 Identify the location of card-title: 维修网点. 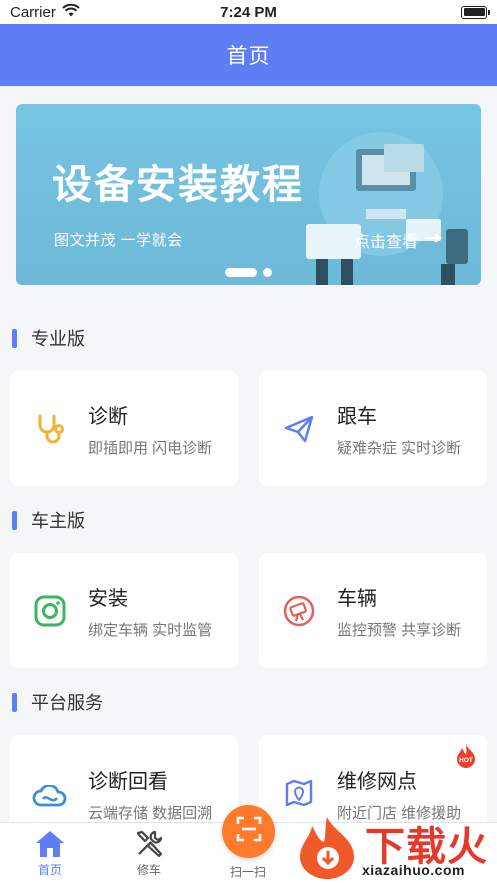
(377, 782).